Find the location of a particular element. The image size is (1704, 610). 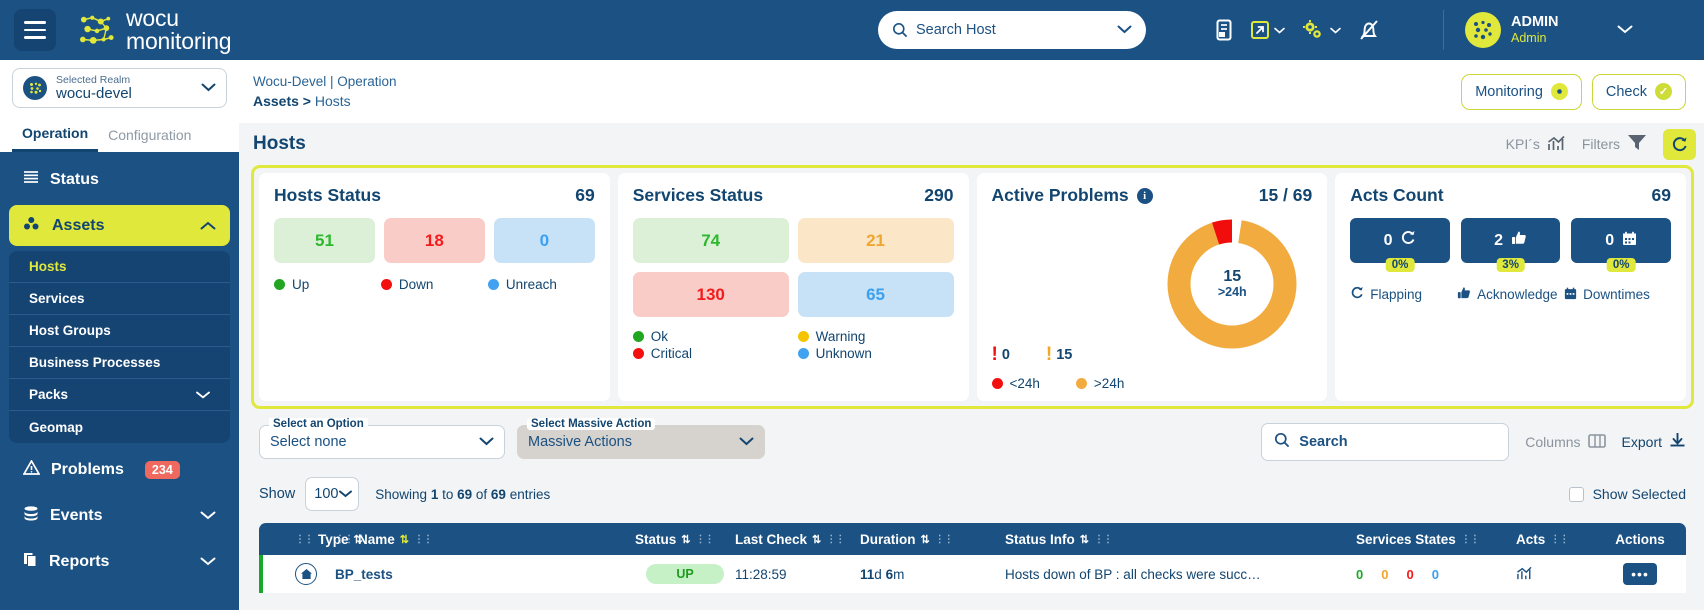

chart-bars-icon is located at coordinates (1524, 574).